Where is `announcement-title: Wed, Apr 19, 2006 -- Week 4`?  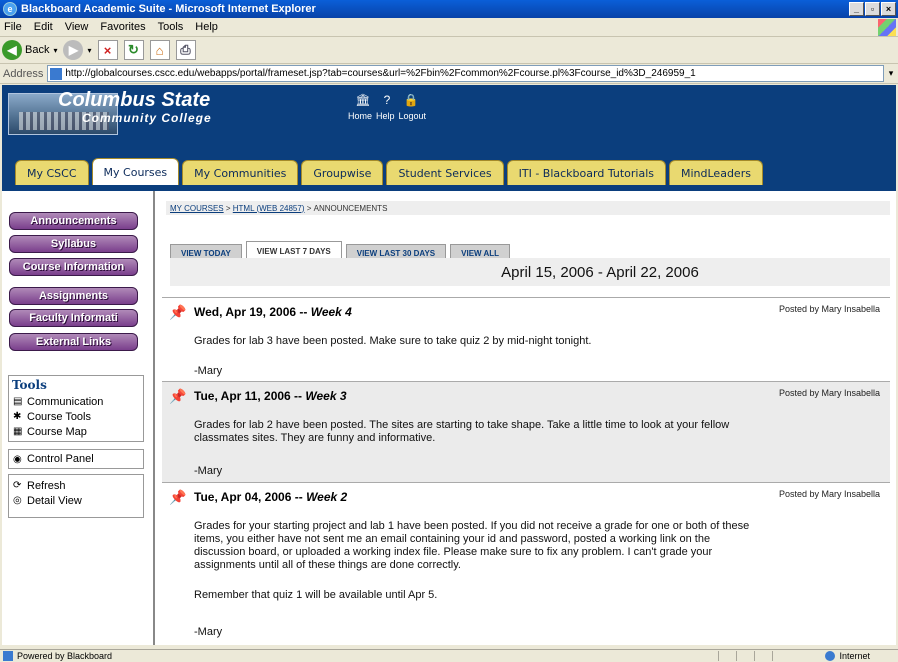 announcement-title: Wed, Apr 19, 2006 -- Week 4 is located at coordinates (273, 312).